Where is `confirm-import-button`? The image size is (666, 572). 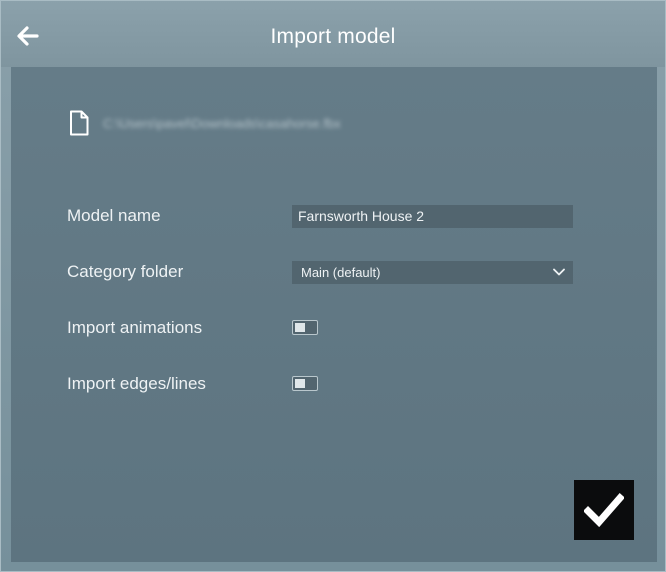
confirm-import-button is located at coordinates (604, 510).